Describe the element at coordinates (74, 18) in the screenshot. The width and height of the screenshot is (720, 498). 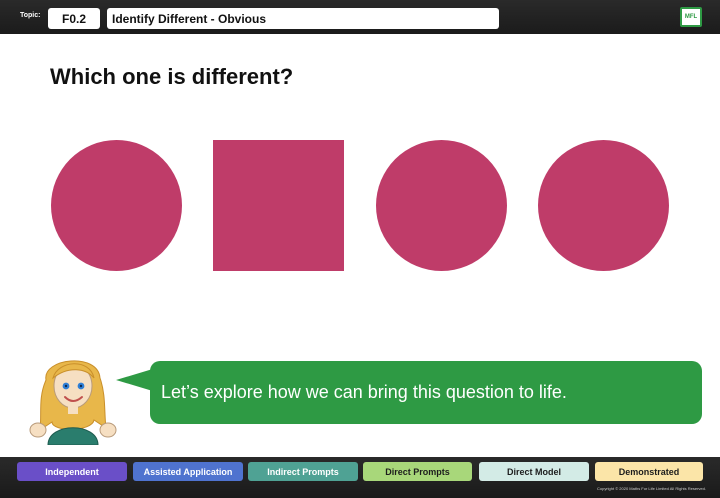
I see `topic-code: F0.2` at that location.